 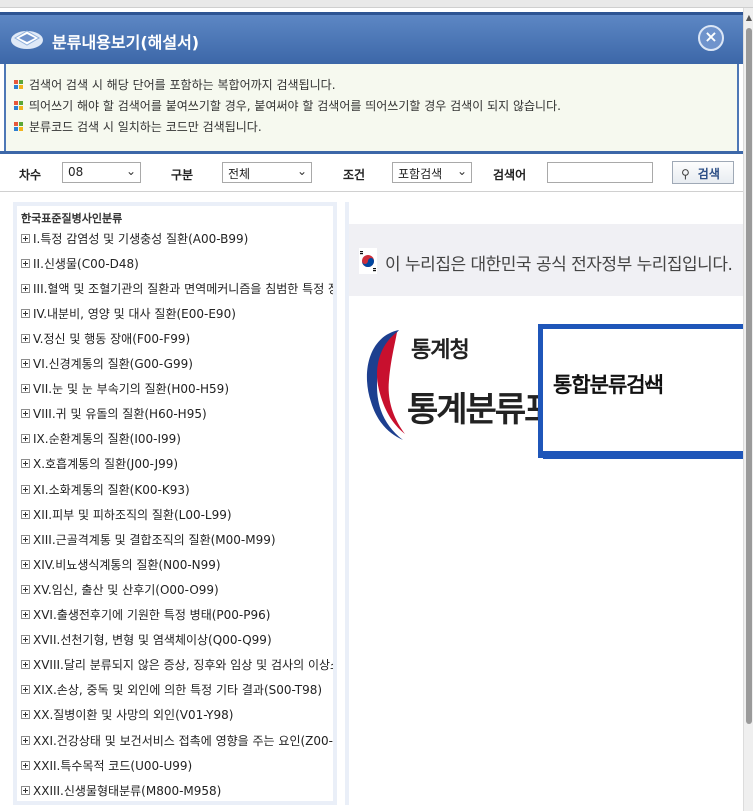 I want to click on chevron-down-icon: ∨, so click(x=648, y=385).